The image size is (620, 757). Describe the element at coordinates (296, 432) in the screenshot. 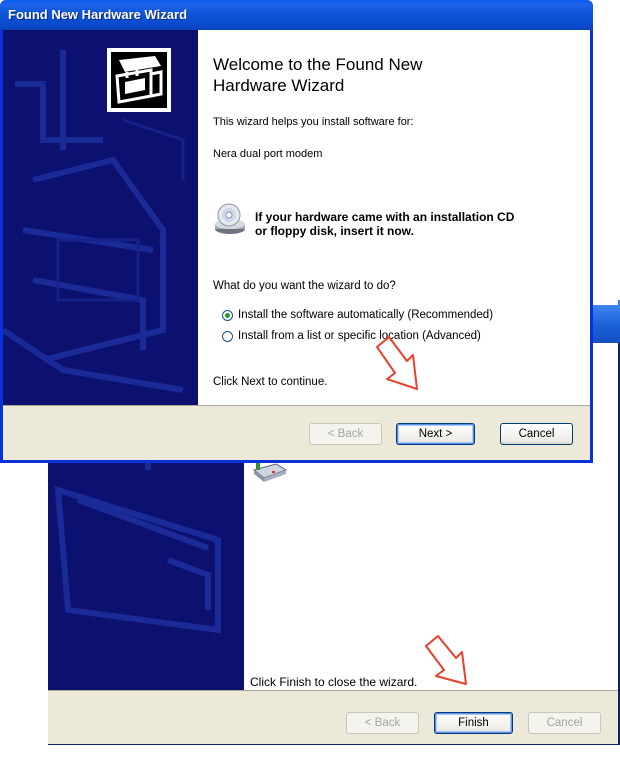

I see `wizard-button-bar: < Back Next > Cancel` at that location.